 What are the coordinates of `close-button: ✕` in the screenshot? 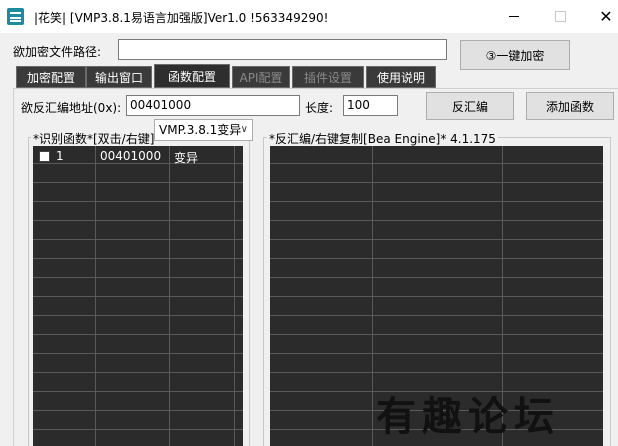 It's located at (601, 16).